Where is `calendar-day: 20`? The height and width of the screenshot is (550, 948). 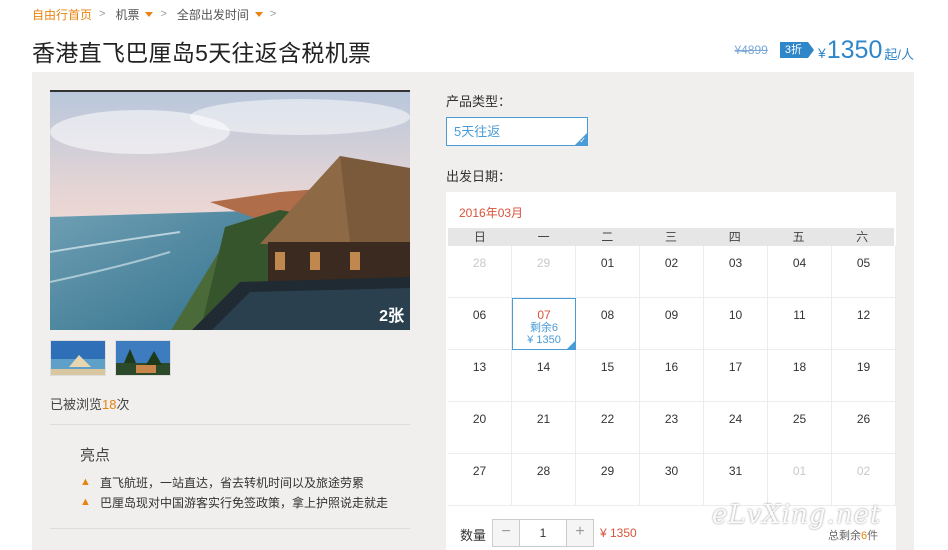
calendar-day: 20 is located at coordinates (480, 428).